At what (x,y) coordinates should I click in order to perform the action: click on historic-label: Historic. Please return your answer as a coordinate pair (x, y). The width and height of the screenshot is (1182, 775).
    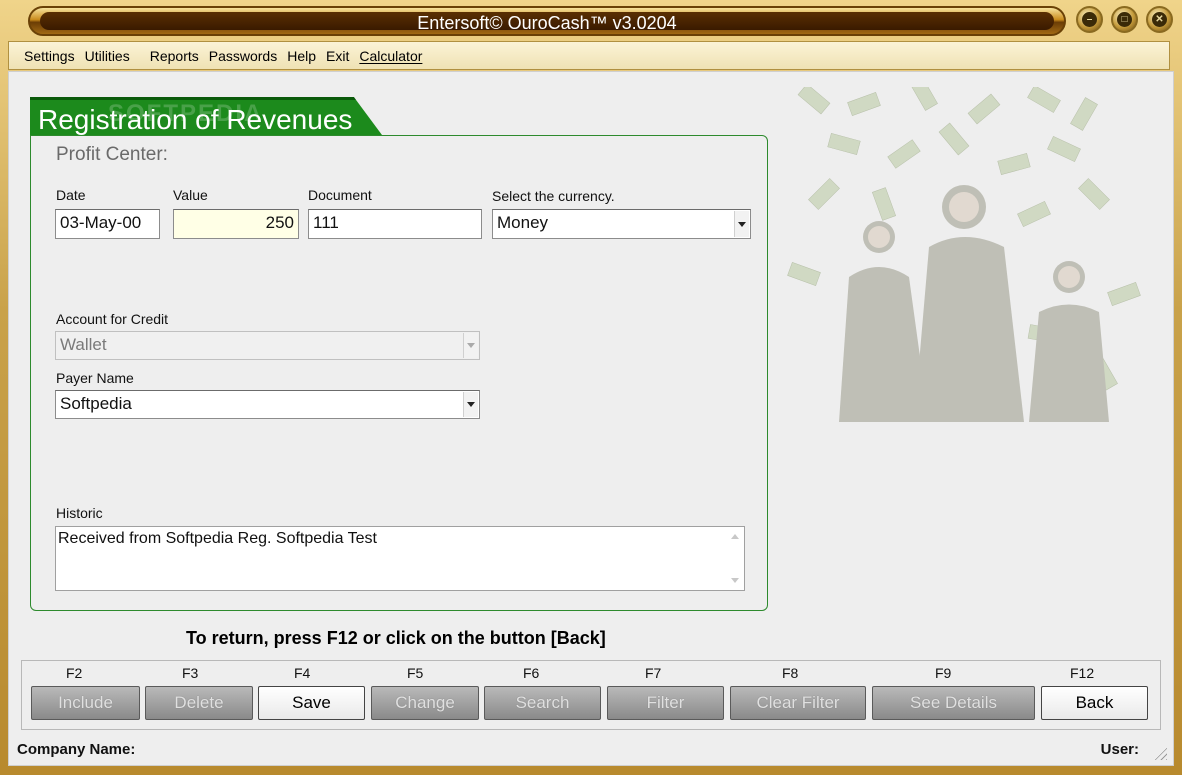
    Looking at the image, I should click on (79, 513).